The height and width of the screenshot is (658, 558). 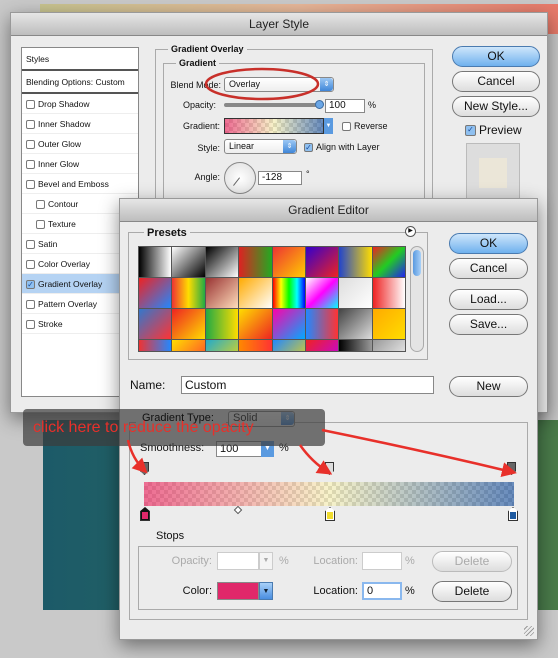 What do you see at coordinates (472, 561) in the screenshot?
I see `delete-opacity-stop-button: Delete` at bounding box center [472, 561].